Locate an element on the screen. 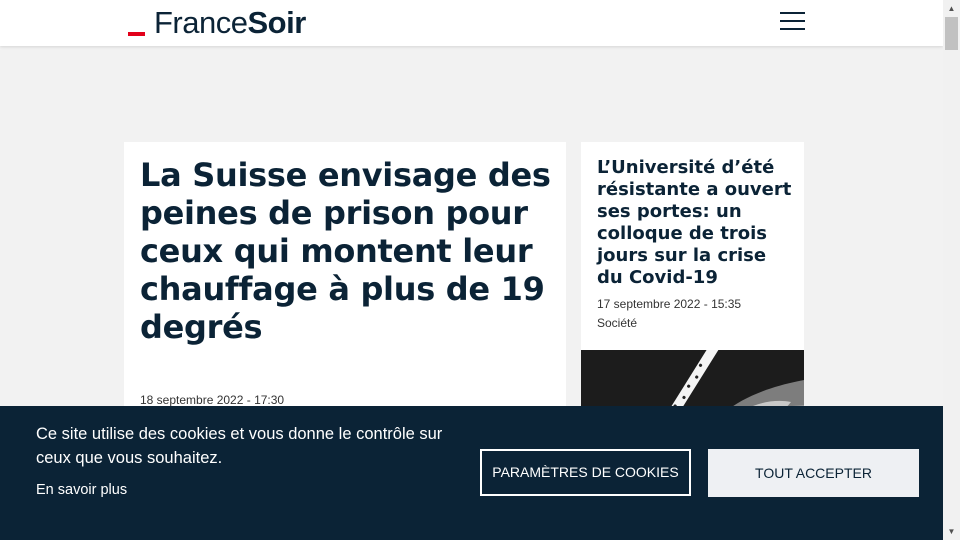  logo-red-dash is located at coordinates (136, 34).